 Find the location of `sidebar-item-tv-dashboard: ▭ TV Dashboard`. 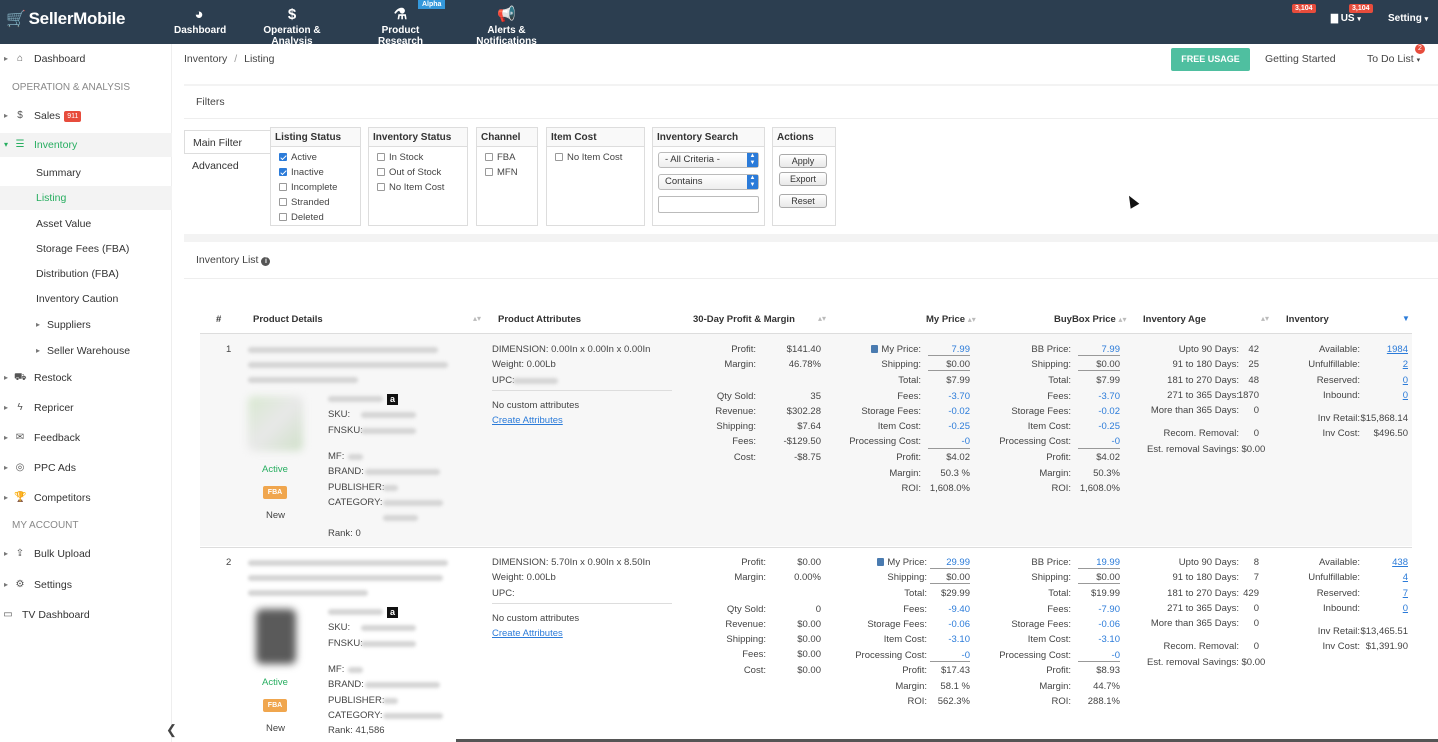

sidebar-item-tv-dashboard: ▭ TV Dashboard is located at coordinates (86, 615).